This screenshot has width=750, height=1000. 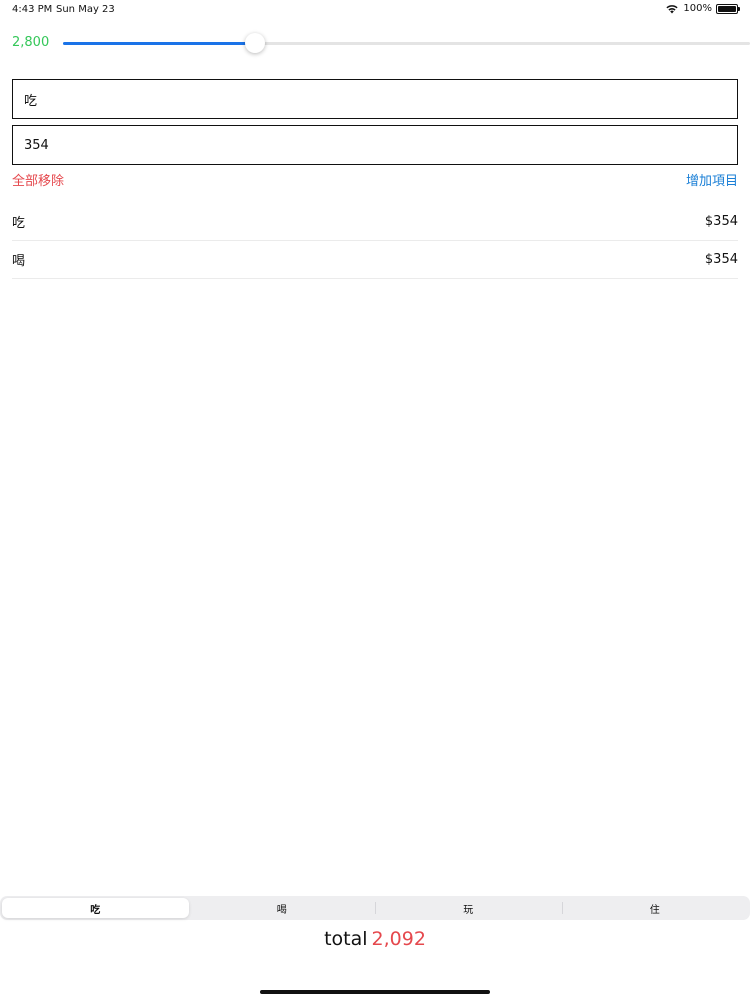 I want to click on segment-play: 玩, so click(x=468, y=908).